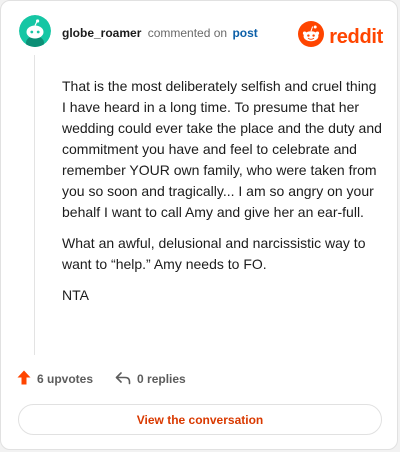 The width and height of the screenshot is (400, 452). I want to click on comment-header: globe_roamer commented on post, so click(160, 33).